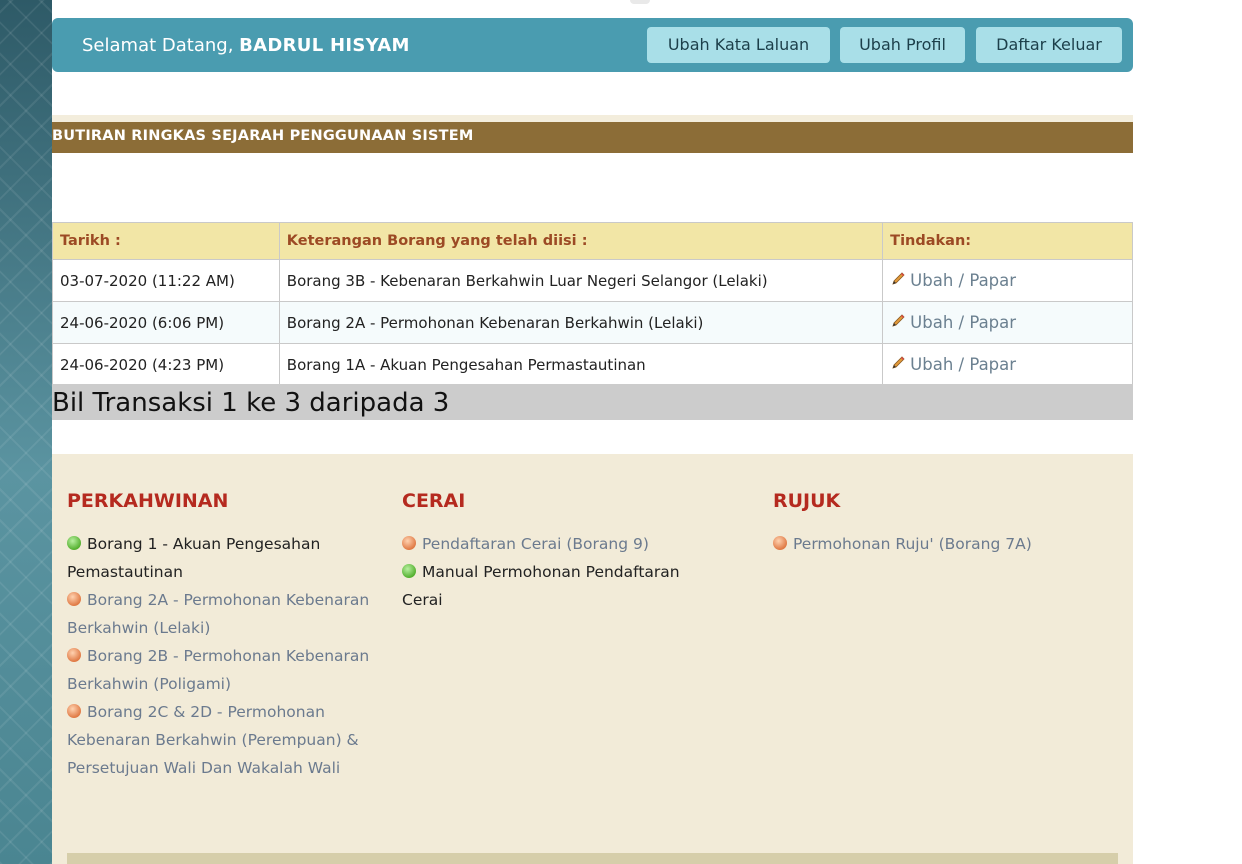  I want to click on menu-item-cerai: Manual Permohonan Pendaftaran Cerai, so click(552, 586).